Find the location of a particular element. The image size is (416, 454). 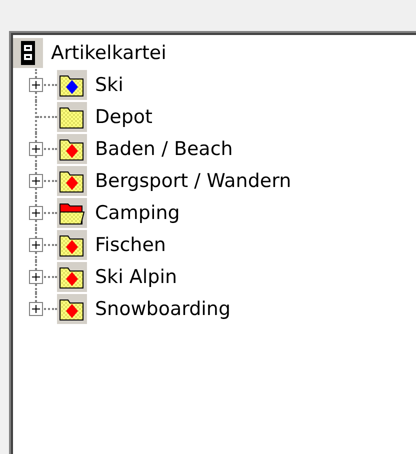

tree-item: Fischen is located at coordinates (130, 245).